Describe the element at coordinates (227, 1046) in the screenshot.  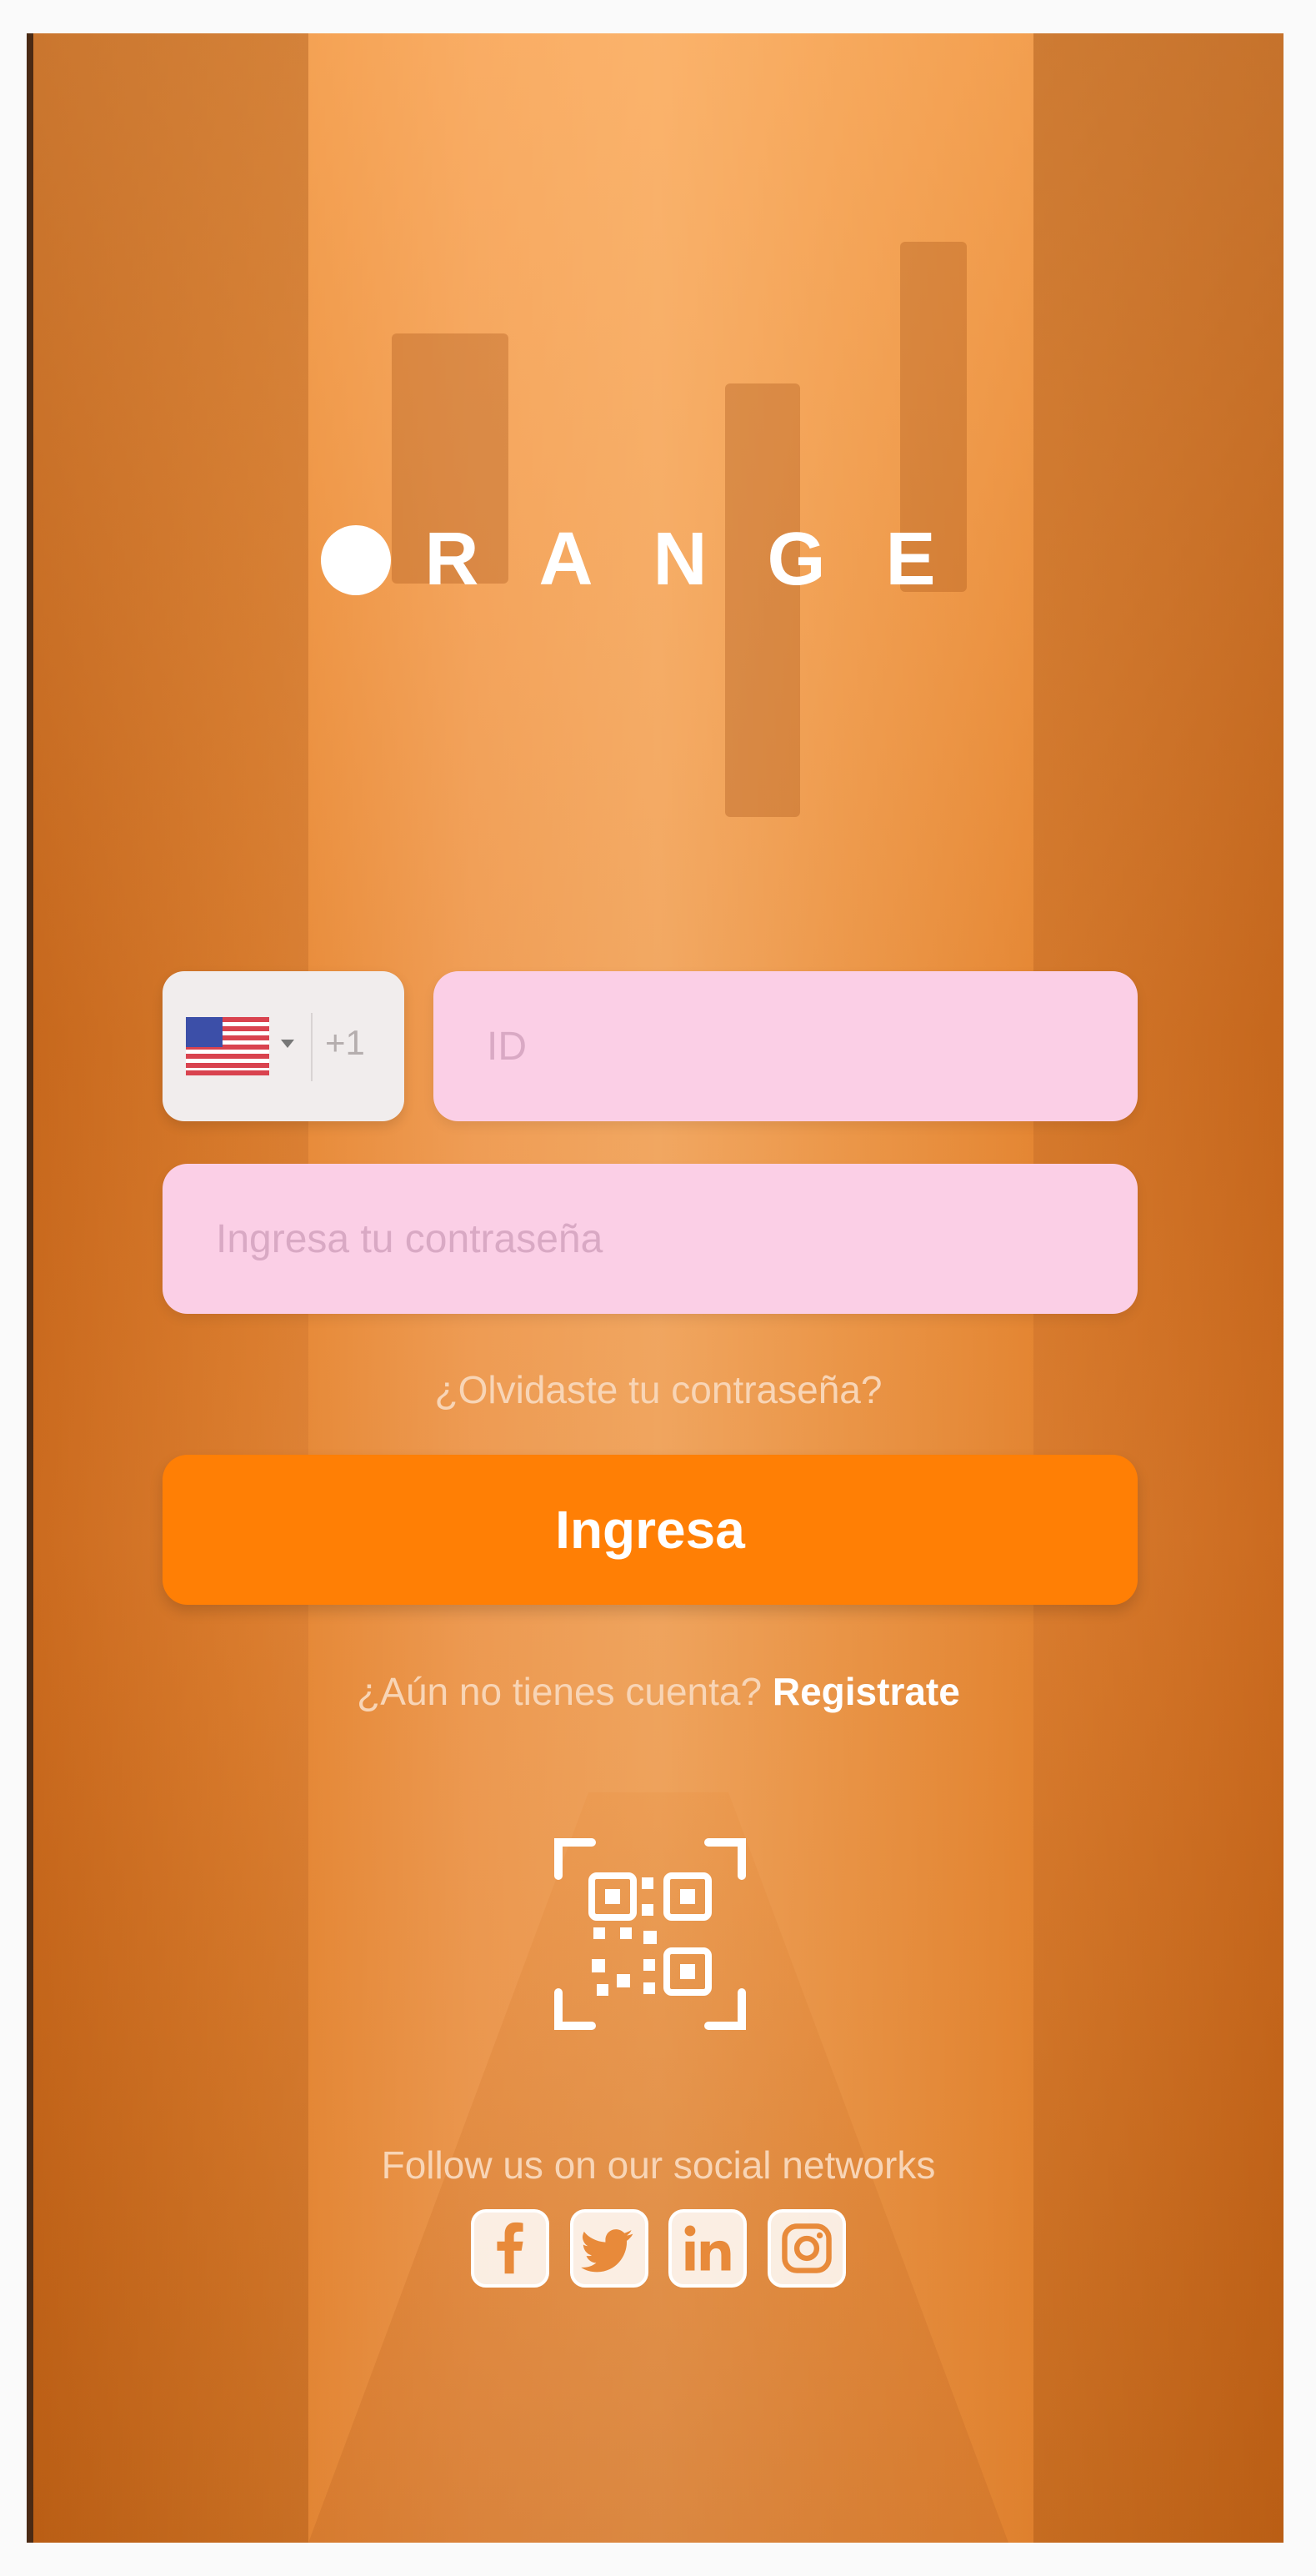
I see `us-flag-icon` at that location.